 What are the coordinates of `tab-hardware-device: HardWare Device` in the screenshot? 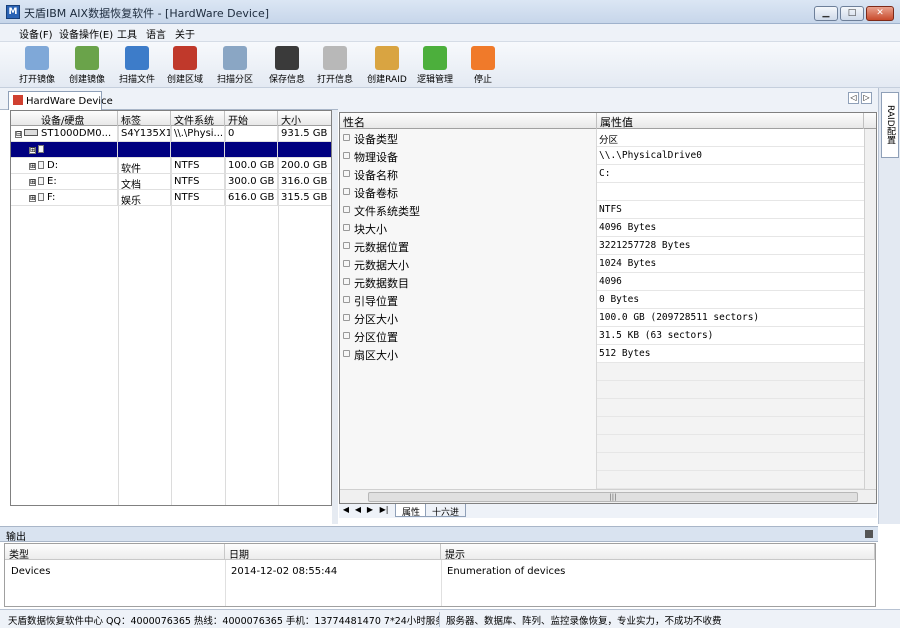 It's located at (60, 100).